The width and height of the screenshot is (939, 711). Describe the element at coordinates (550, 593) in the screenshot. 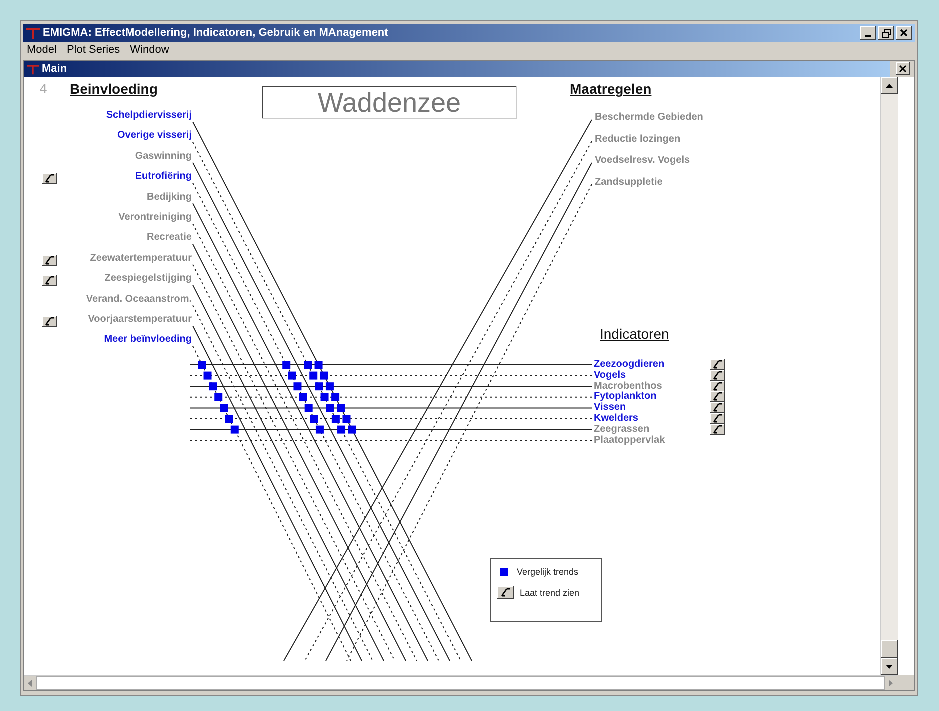

I see `legend-label: Laat trend zien` at that location.